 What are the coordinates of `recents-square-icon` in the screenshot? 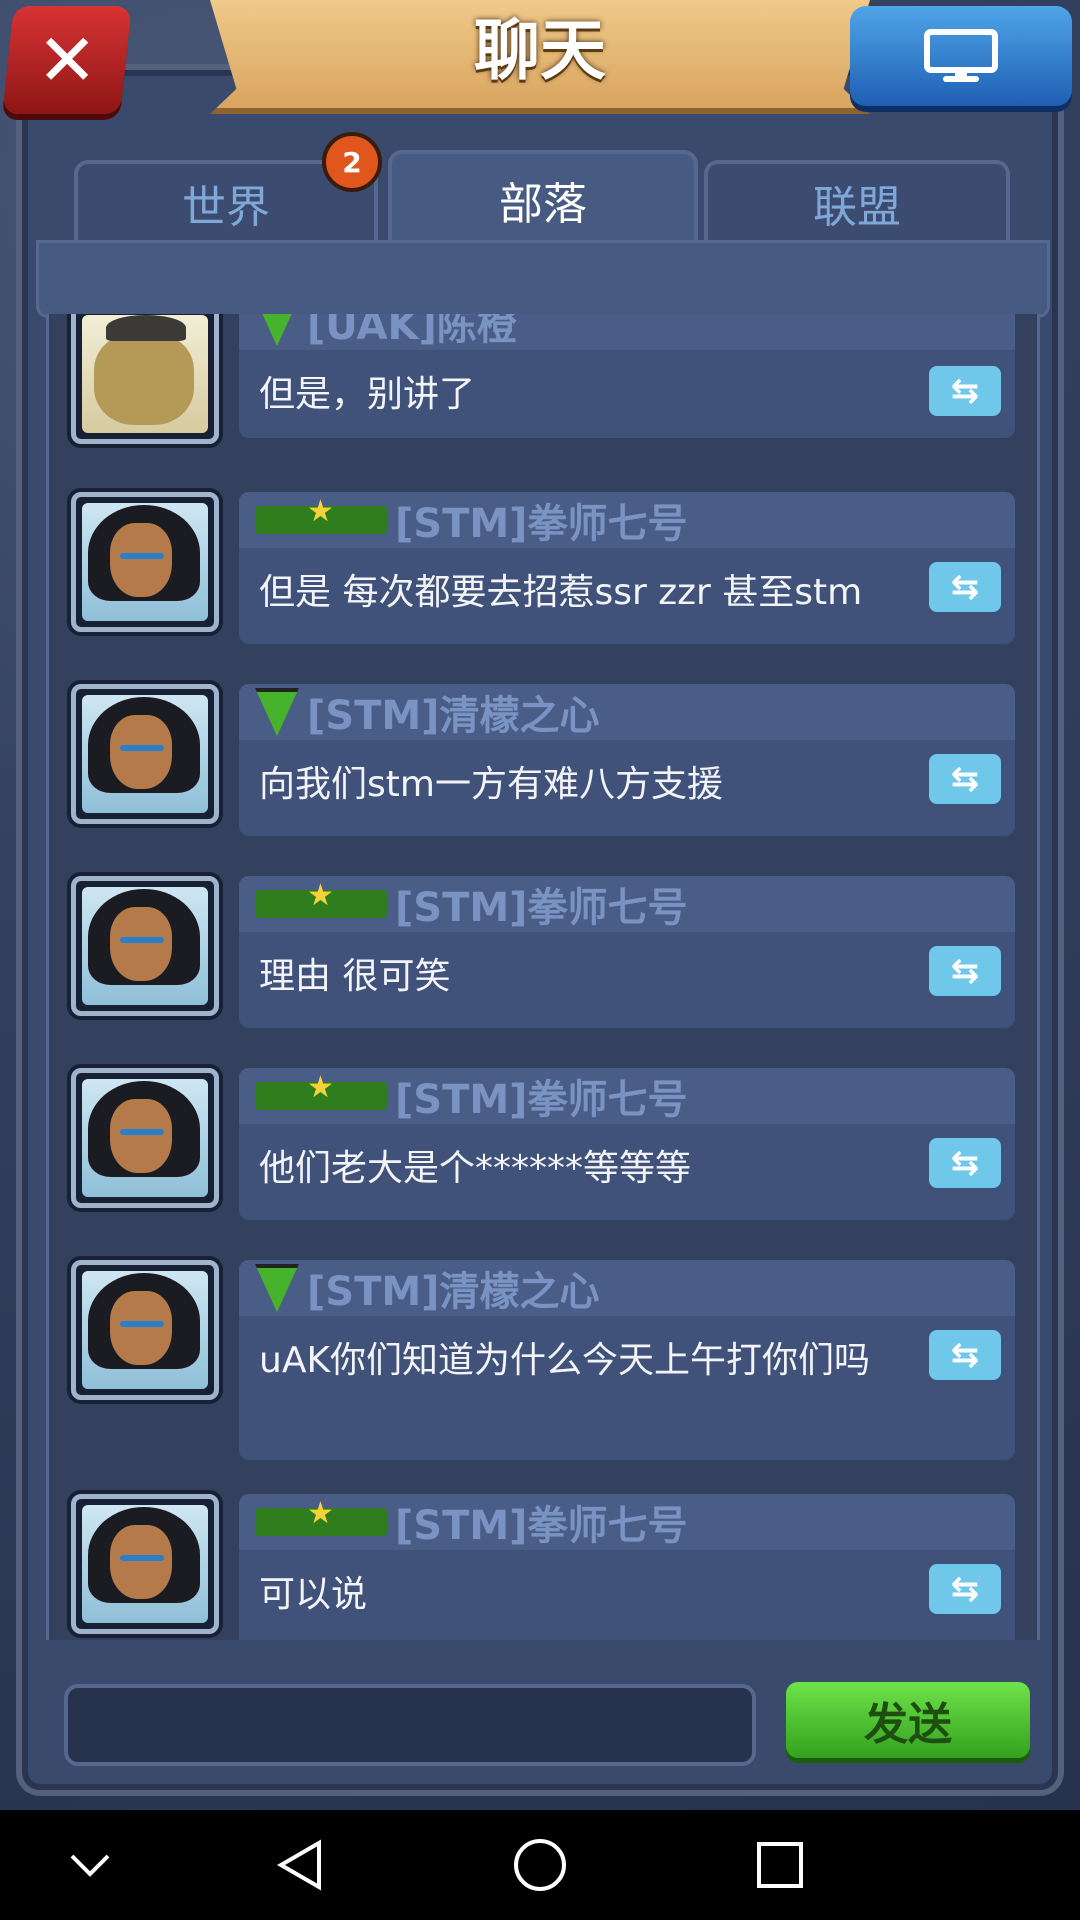 It's located at (780, 1865).